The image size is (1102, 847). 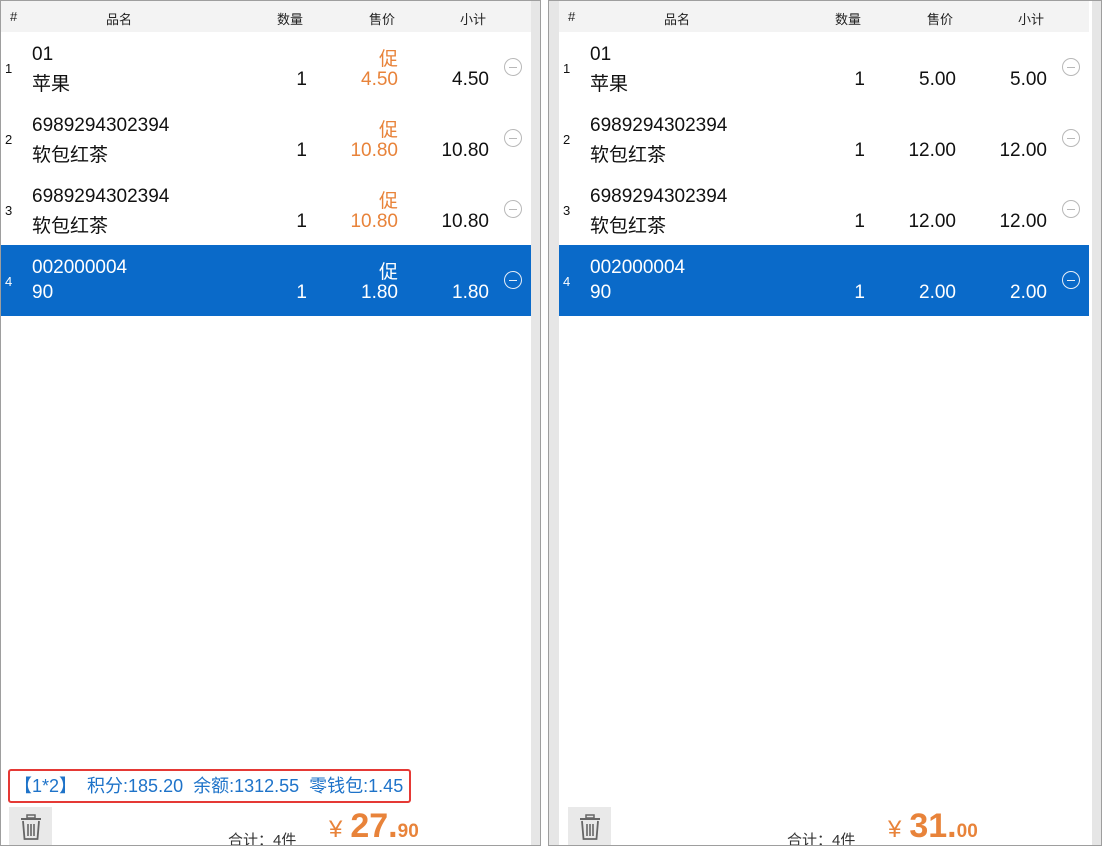 What do you see at coordinates (937, 79) in the screenshot?
I see `item-price: 5.00` at bounding box center [937, 79].